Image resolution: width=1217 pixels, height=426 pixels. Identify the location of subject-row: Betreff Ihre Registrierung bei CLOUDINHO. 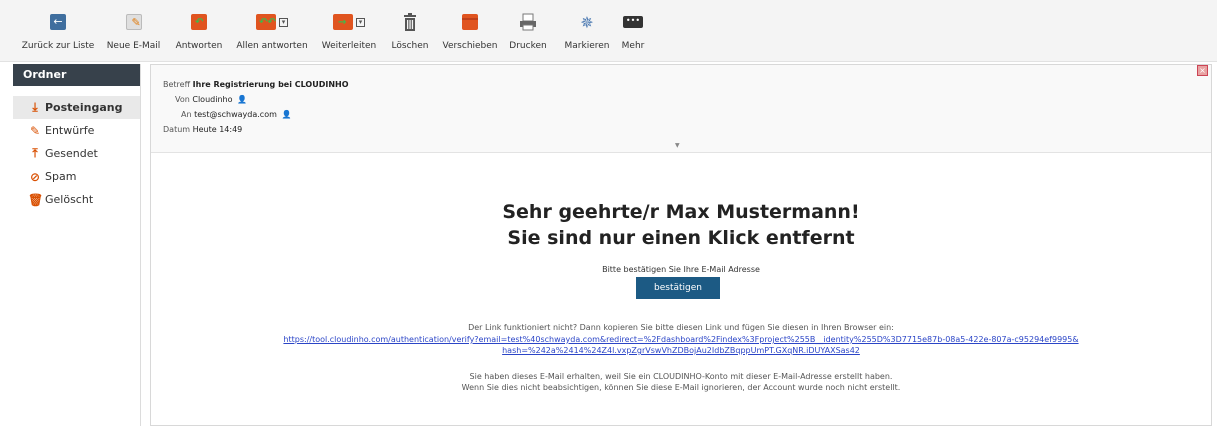
(256, 84).